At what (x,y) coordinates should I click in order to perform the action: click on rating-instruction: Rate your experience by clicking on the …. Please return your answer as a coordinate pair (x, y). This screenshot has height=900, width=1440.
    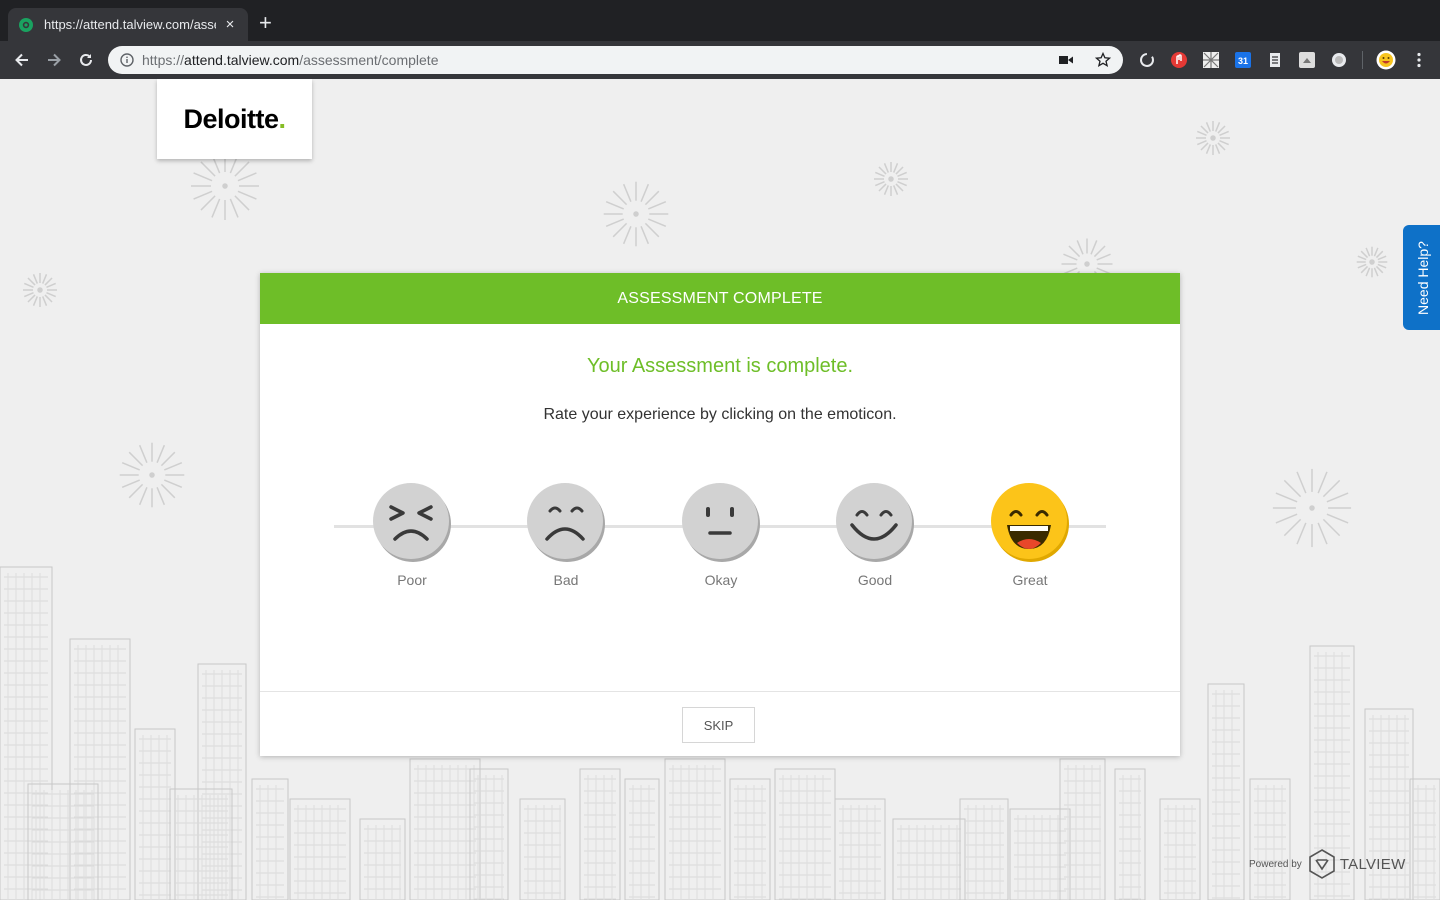
    Looking at the image, I should click on (720, 414).